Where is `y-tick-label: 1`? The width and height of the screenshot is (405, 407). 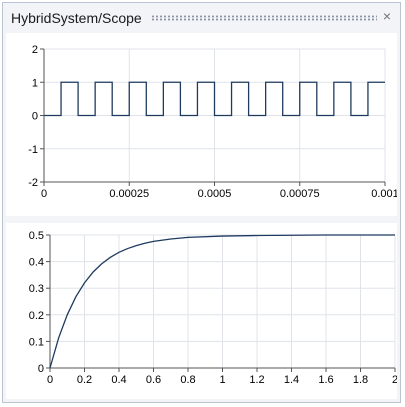 y-tick-label: 1 is located at coordinates (35, 83).